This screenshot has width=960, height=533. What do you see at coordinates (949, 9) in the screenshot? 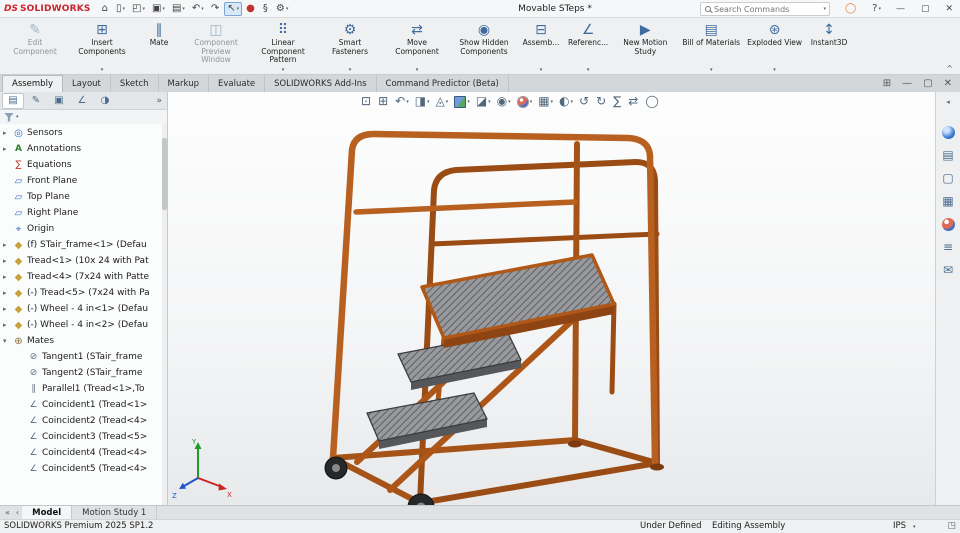
I see `window-control-button: ✕` at bounding box center [949, 9].